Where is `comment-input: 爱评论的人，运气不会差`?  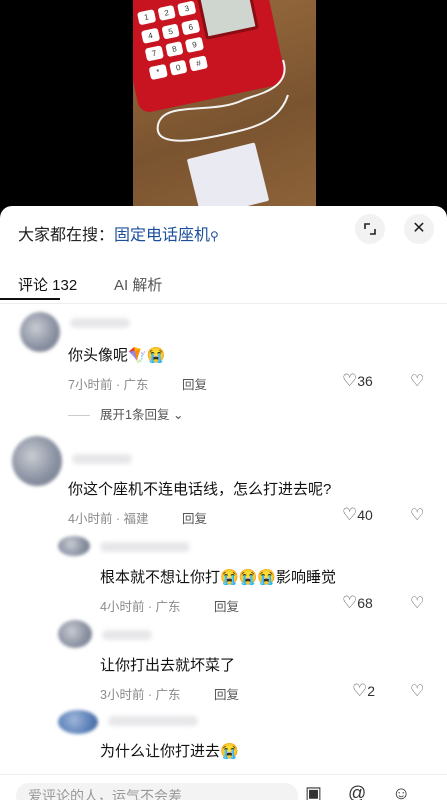
comment-input: 爱评论的人，运气不会差 is located at coordinates (157, 791).